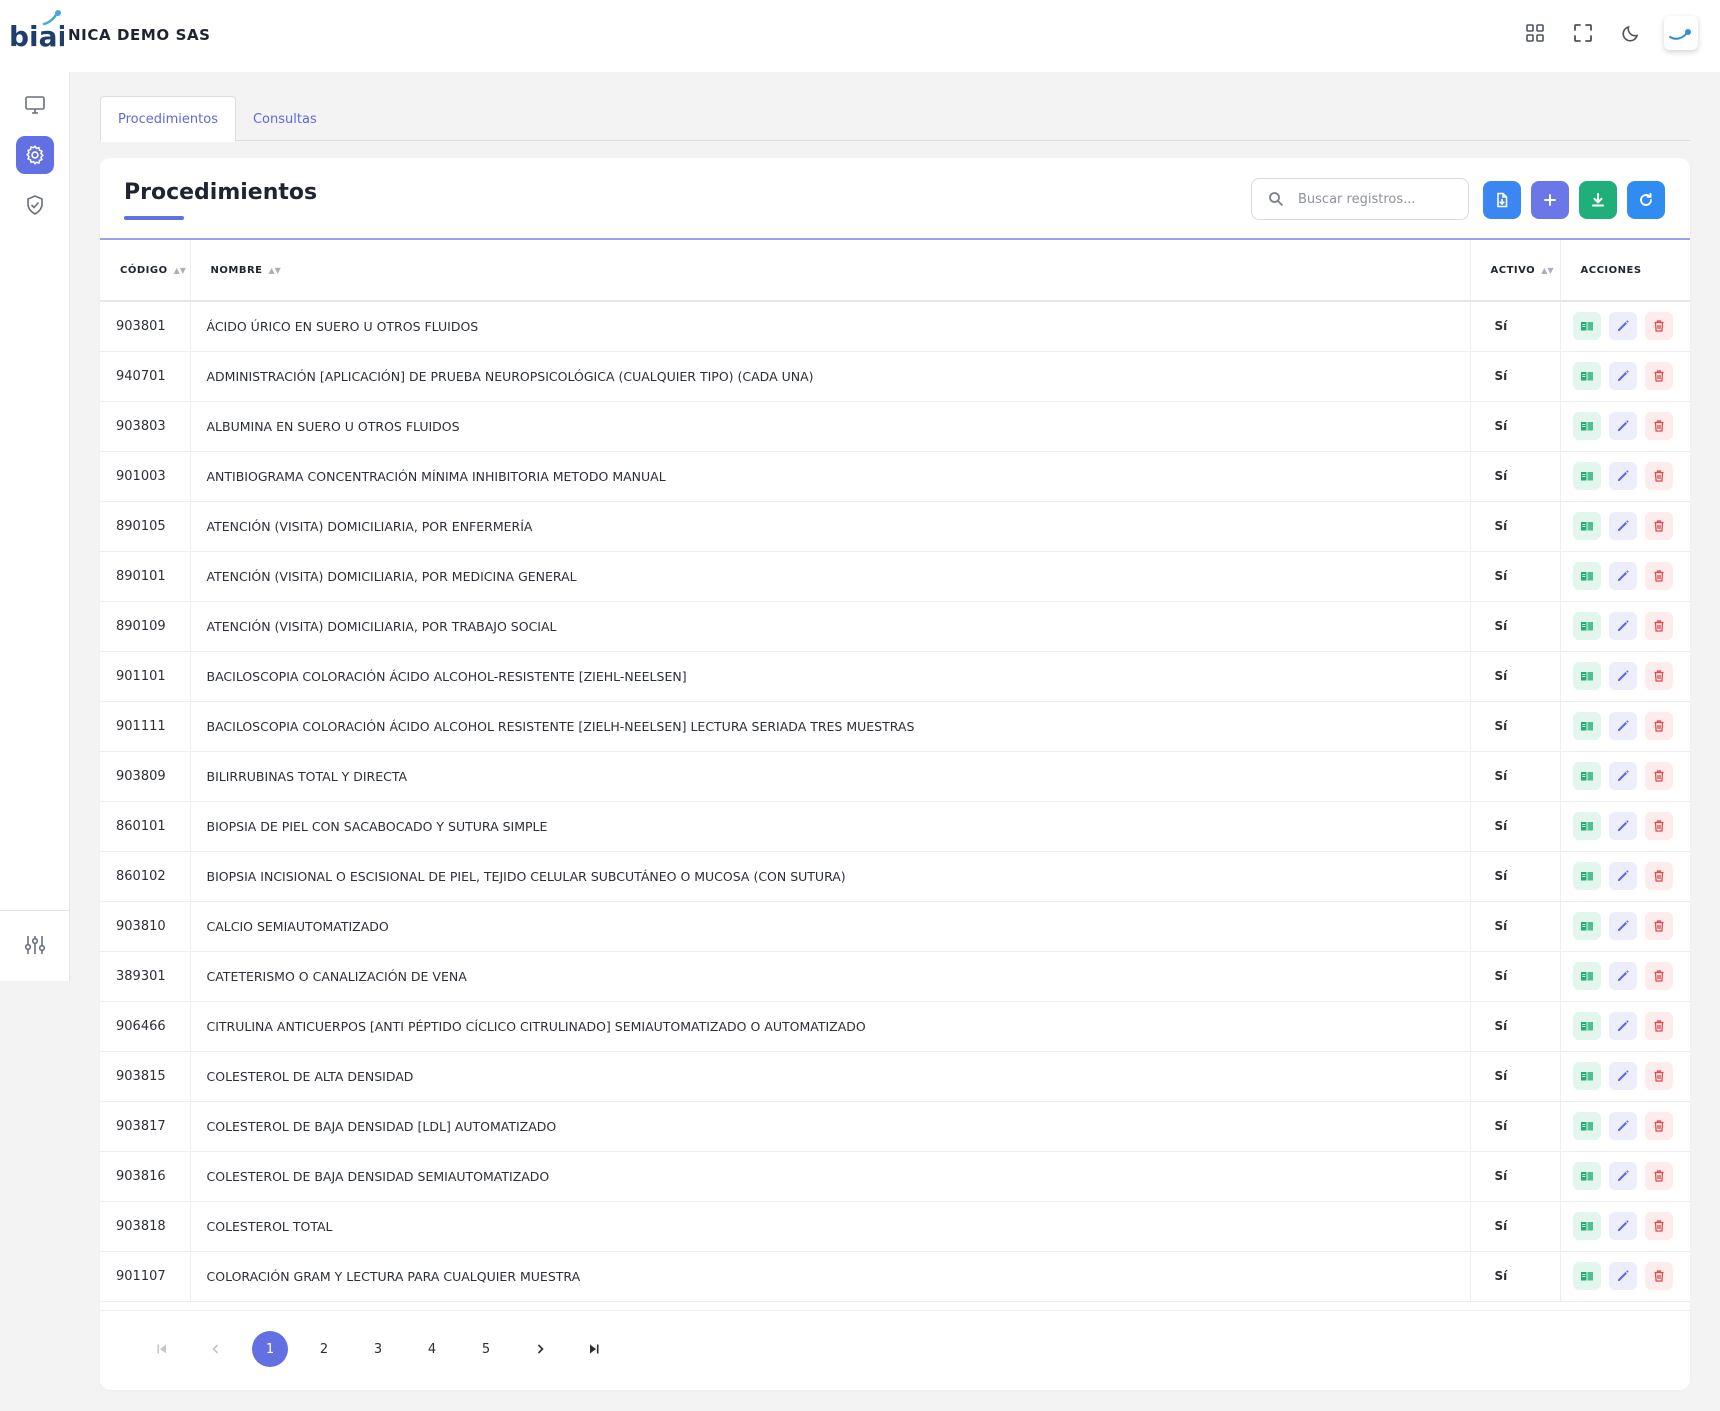 The width and height of the screenshot is (1720, 1411). I want to click on import-button, so click(1502, 200).